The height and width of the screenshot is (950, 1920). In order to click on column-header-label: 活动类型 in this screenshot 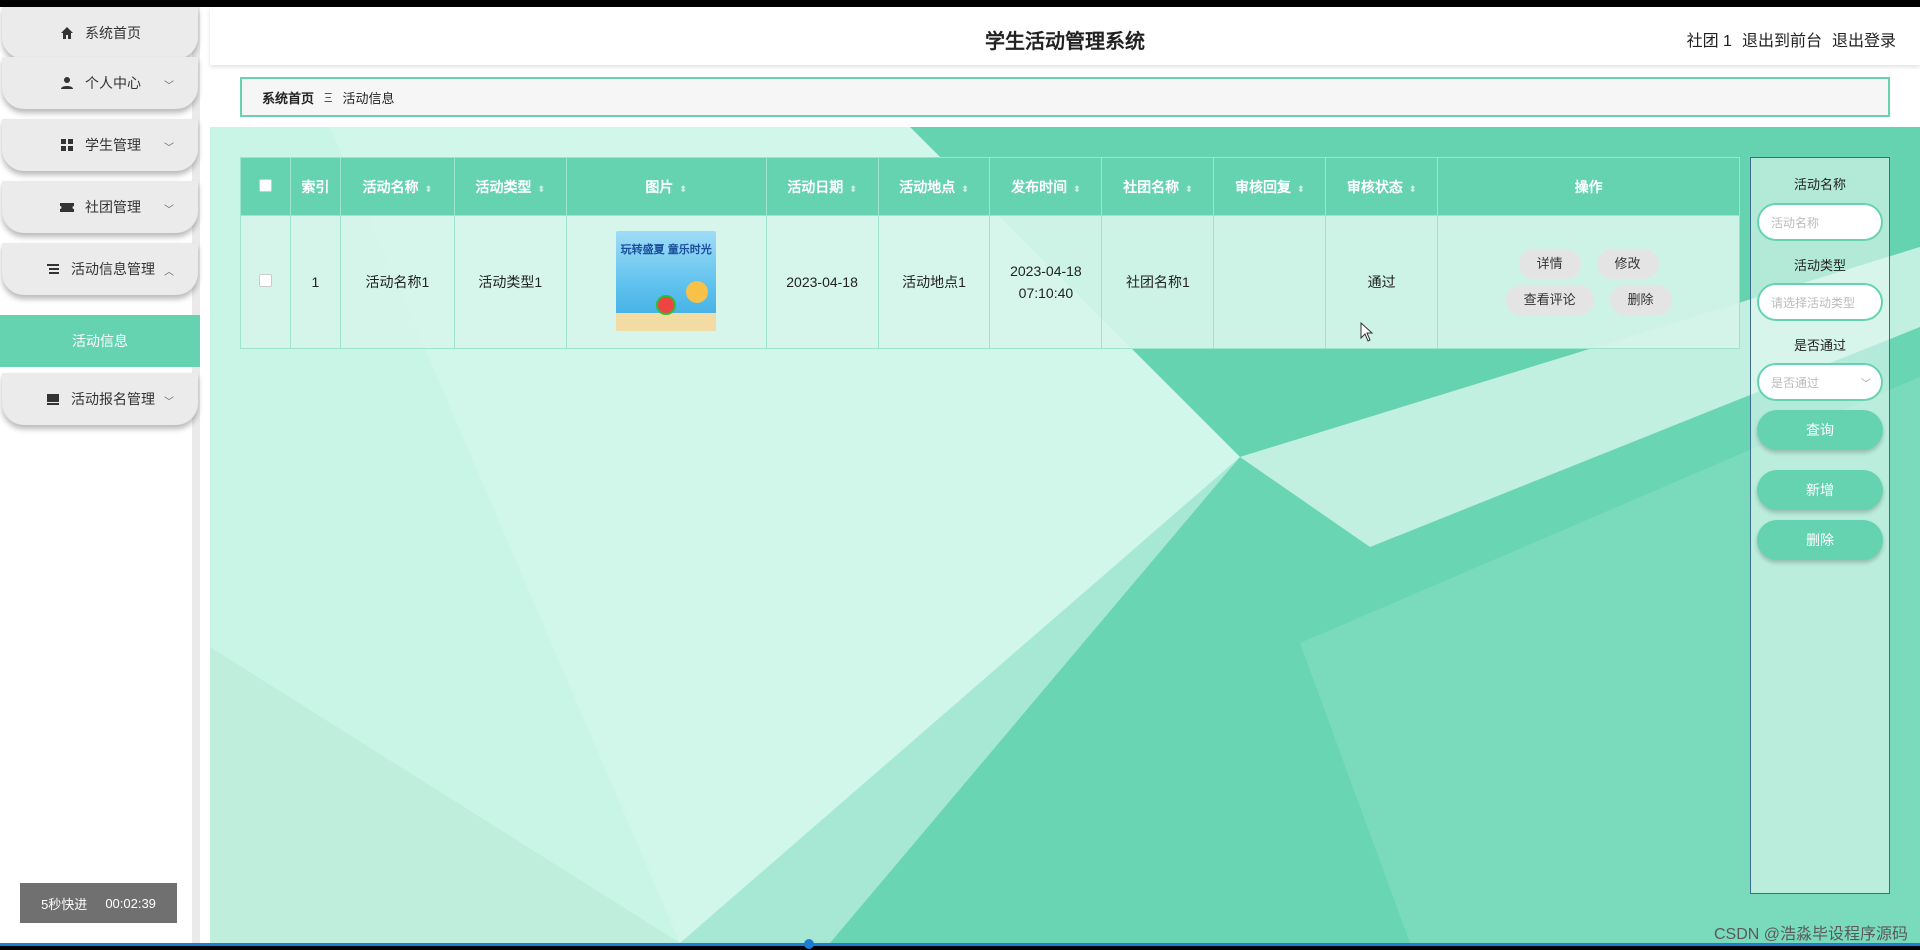, I will do `click(503, 186)`.